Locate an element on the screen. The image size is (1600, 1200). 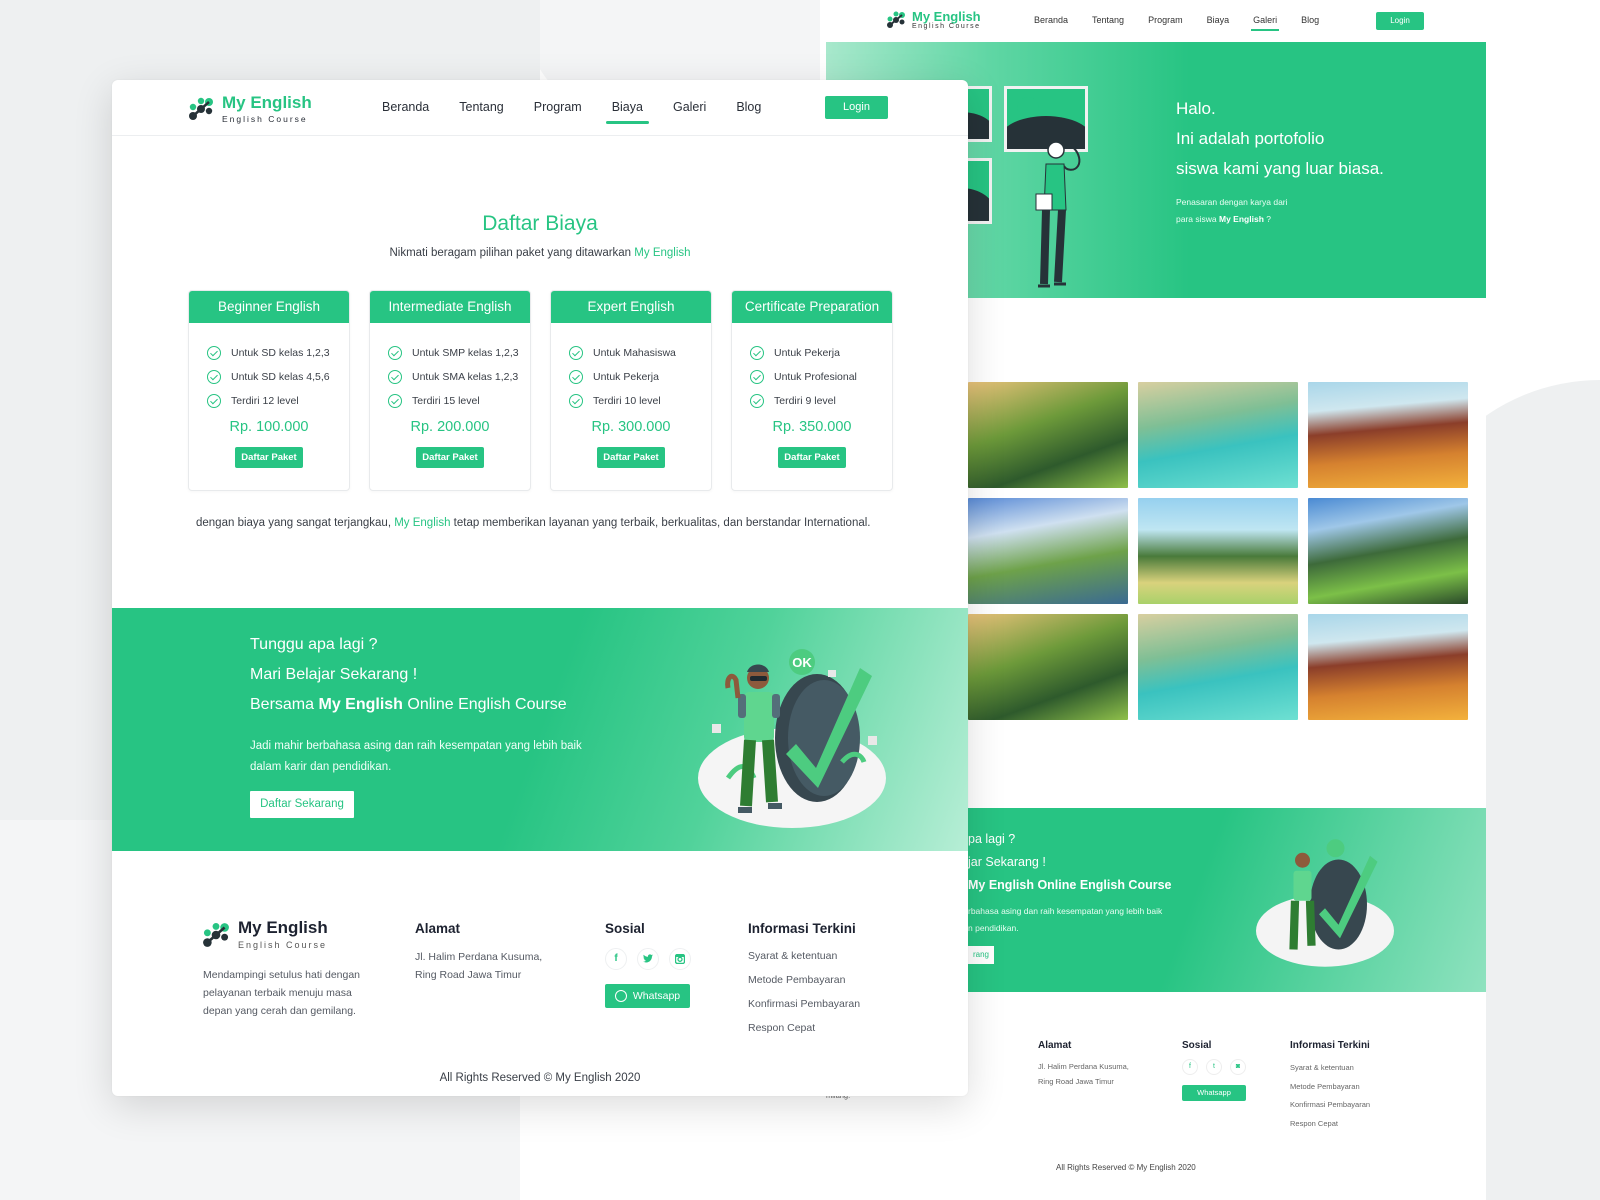
feature: Untuk SMA kelas 1,2,3 is located at coordinates (465, 377).